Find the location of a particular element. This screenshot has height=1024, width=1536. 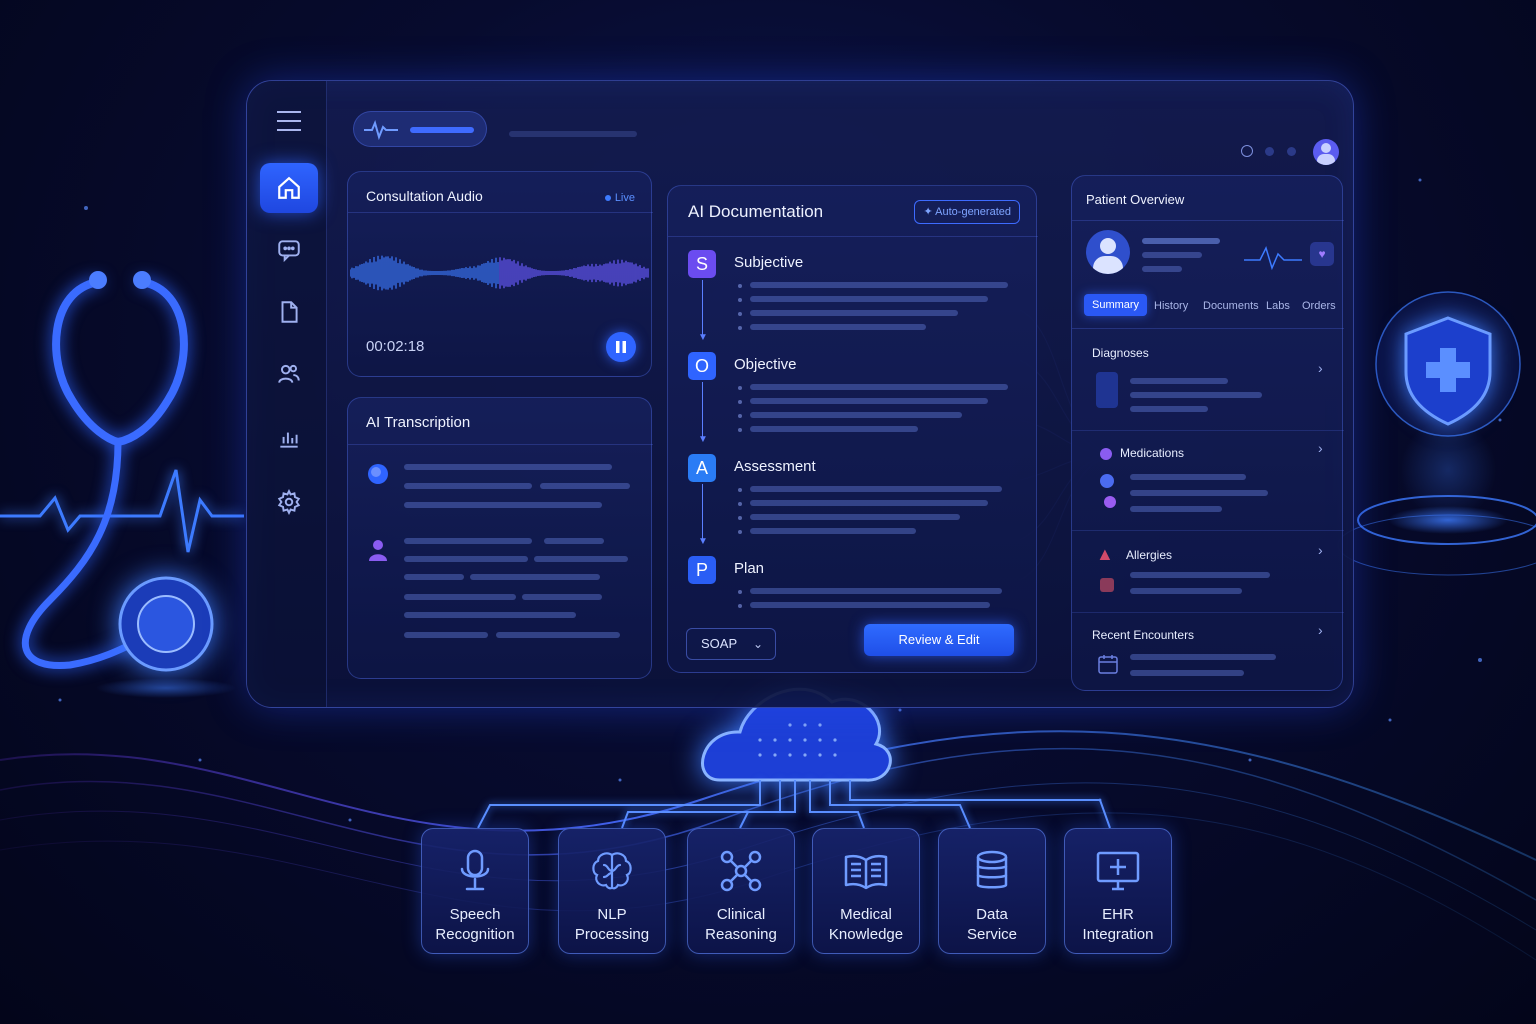

sidebar-item-chat is located at coordinates (289, 250).